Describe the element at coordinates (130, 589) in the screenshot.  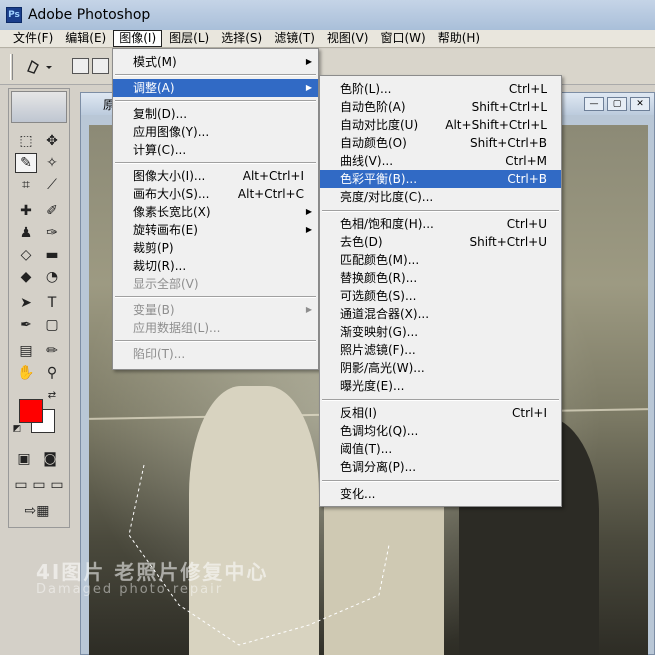
I see `watermark-subtitle: Damaged photo repair` at that location.